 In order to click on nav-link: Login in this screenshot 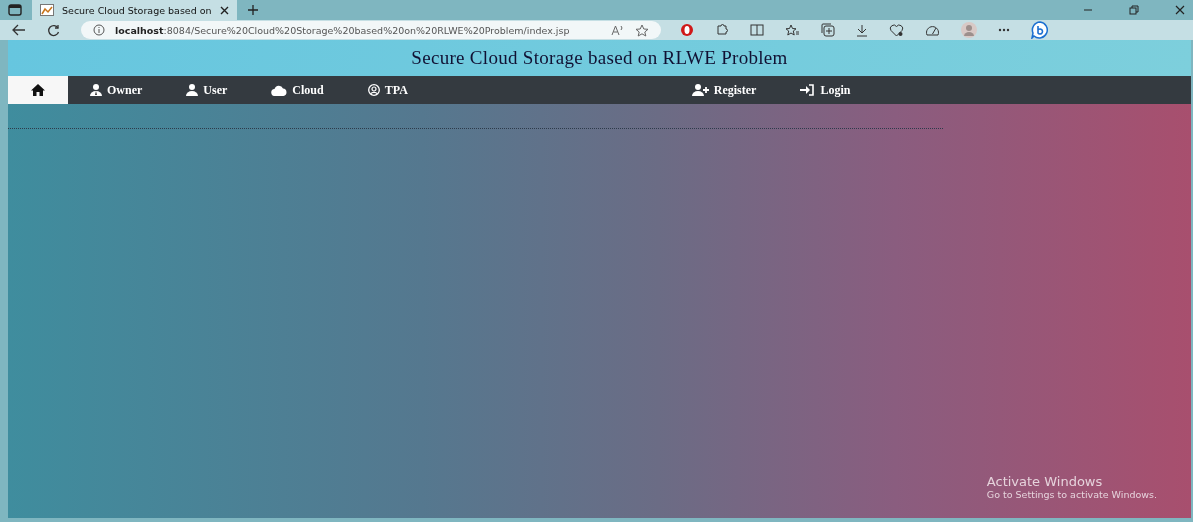, I will do `click(825, 90)`.